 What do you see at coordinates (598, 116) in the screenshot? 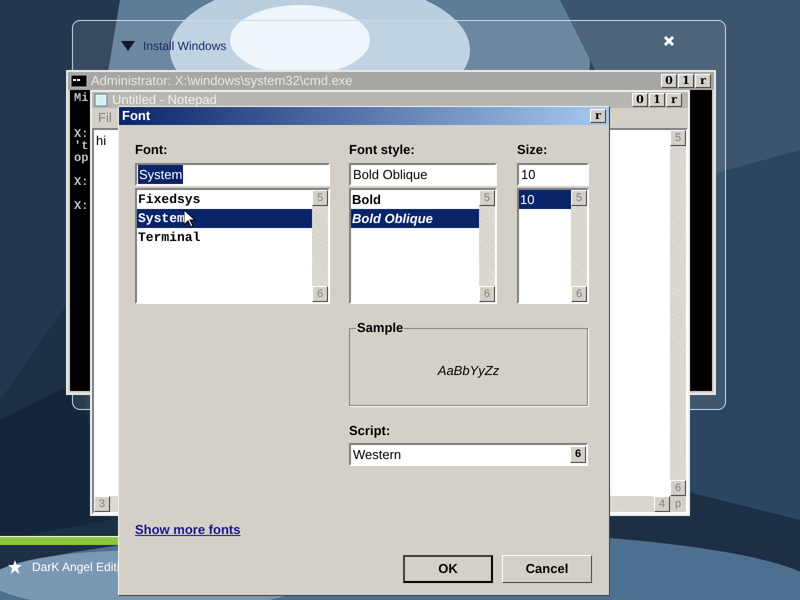
I see `close-button: r` at bounding box center [598, 116].